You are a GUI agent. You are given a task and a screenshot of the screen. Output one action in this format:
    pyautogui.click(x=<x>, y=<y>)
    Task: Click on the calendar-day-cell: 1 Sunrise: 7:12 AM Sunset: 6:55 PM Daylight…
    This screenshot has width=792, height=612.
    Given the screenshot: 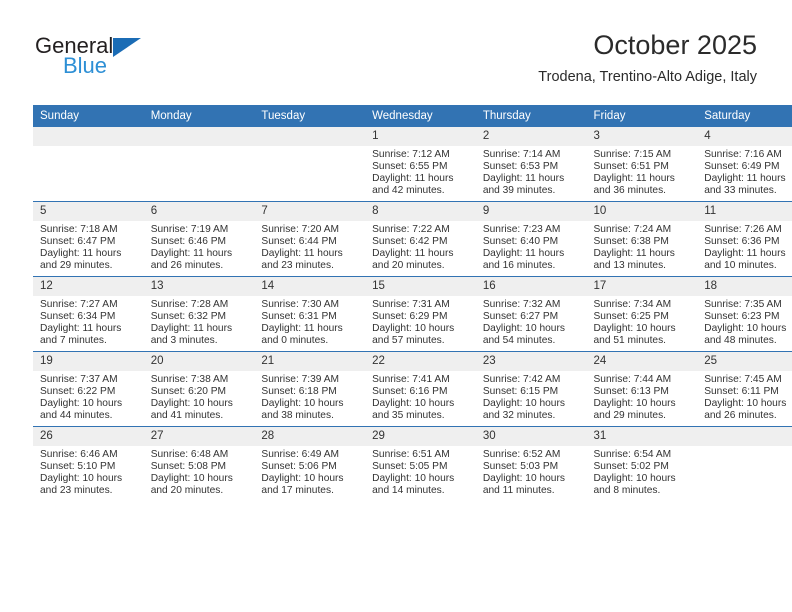 What is the action you would take?
    pyautogui.click(x=420, y=164)
    